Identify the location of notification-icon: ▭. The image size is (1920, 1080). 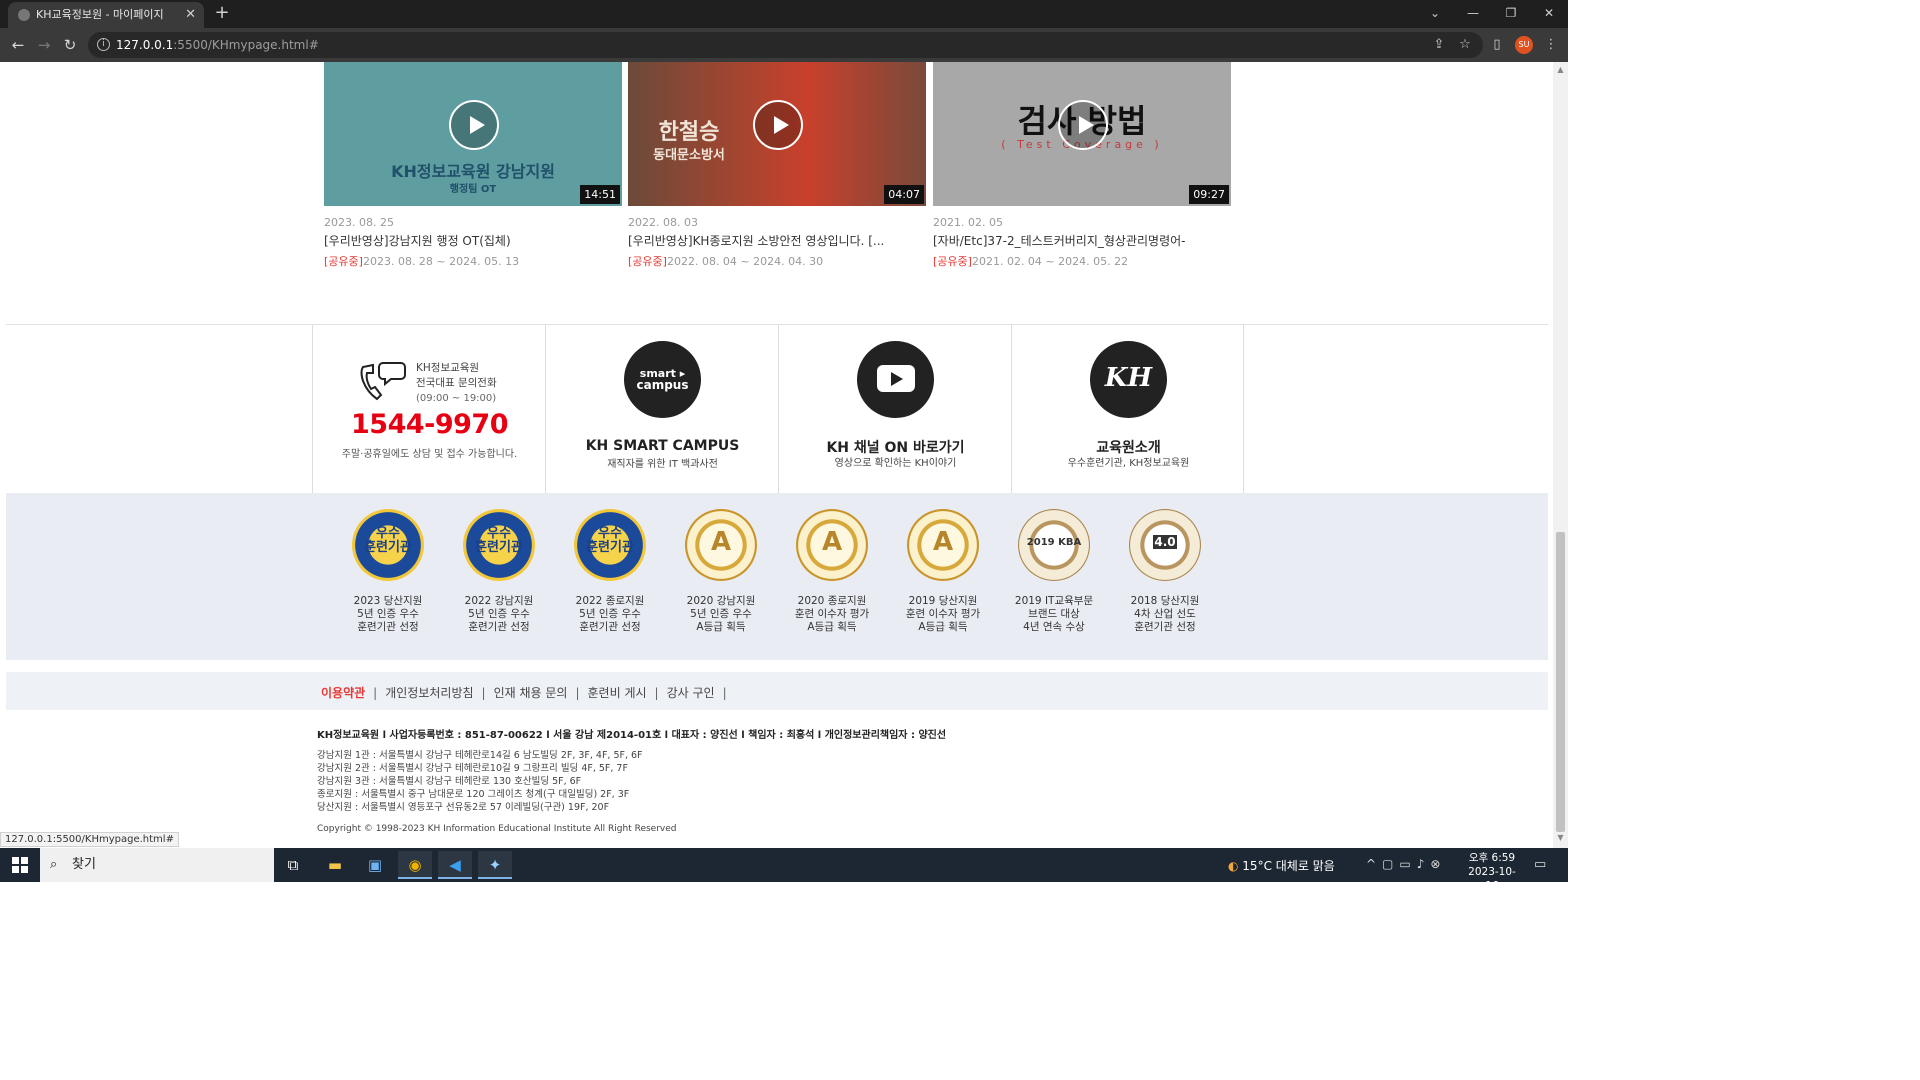
(1540, 864).